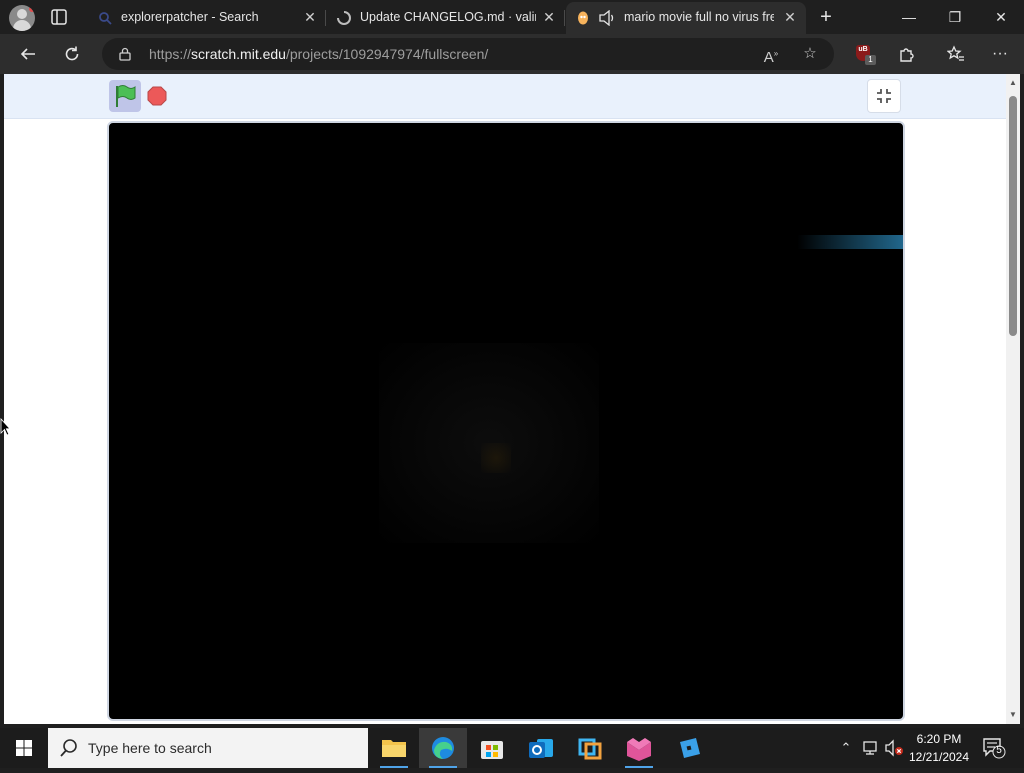  I want to click on favorite-star-icon: ☆, so click(810, 54).